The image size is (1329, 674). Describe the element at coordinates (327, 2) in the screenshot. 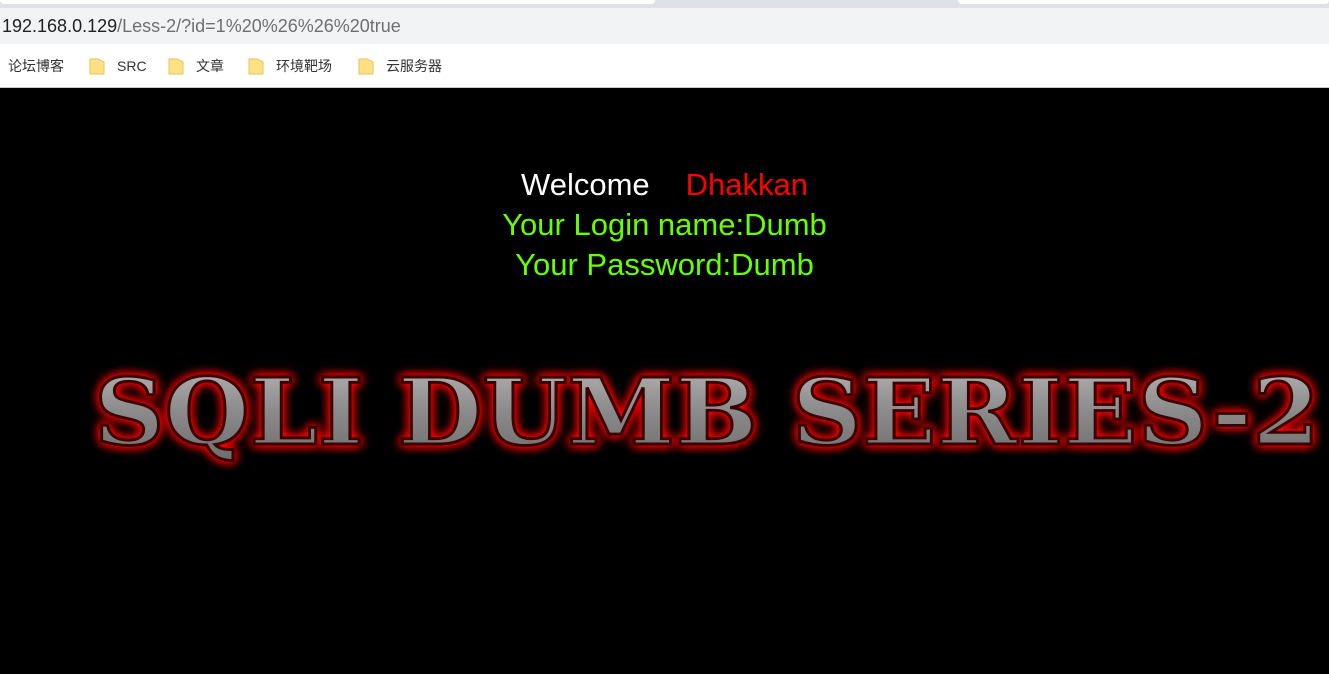

I see `tab-active-edge` at that location.